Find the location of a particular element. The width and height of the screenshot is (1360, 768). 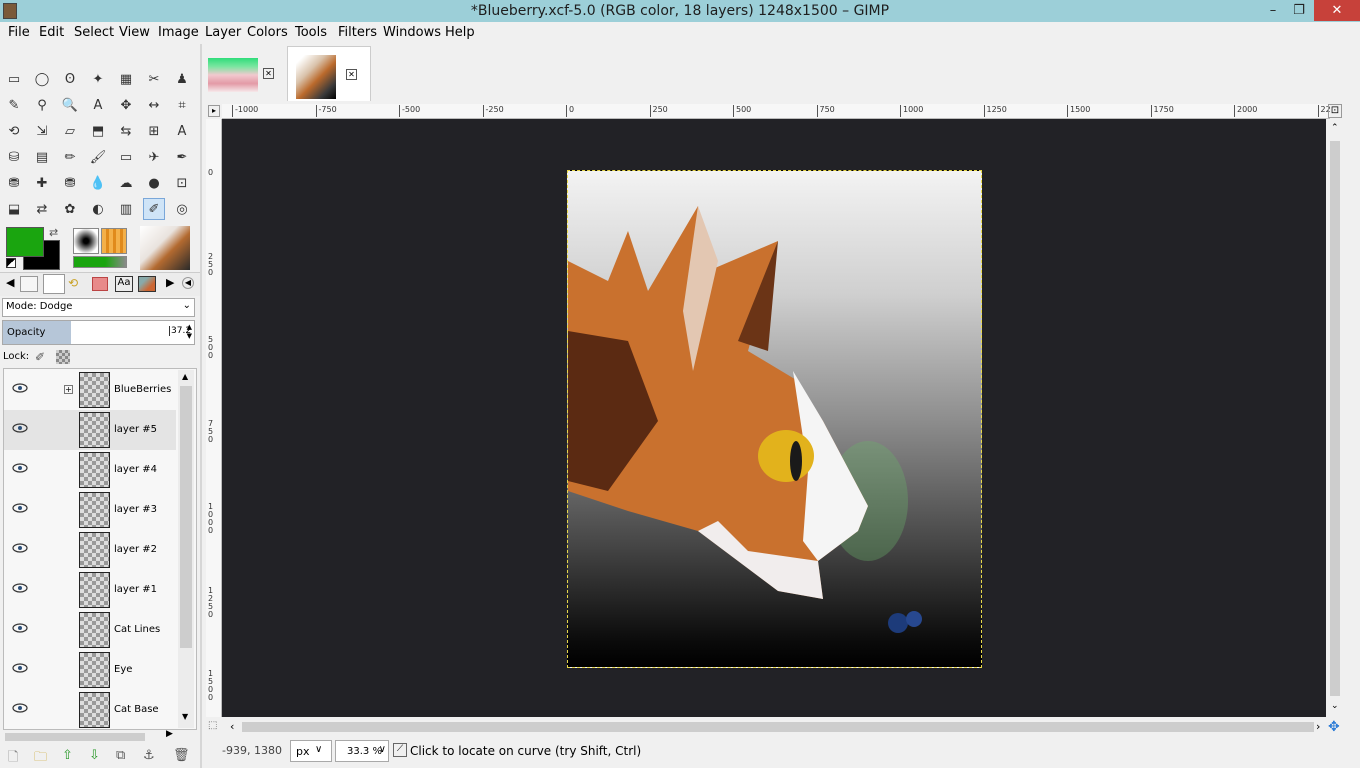

handle-transform-icon: ⇄ is located at coordinates (42, 209).